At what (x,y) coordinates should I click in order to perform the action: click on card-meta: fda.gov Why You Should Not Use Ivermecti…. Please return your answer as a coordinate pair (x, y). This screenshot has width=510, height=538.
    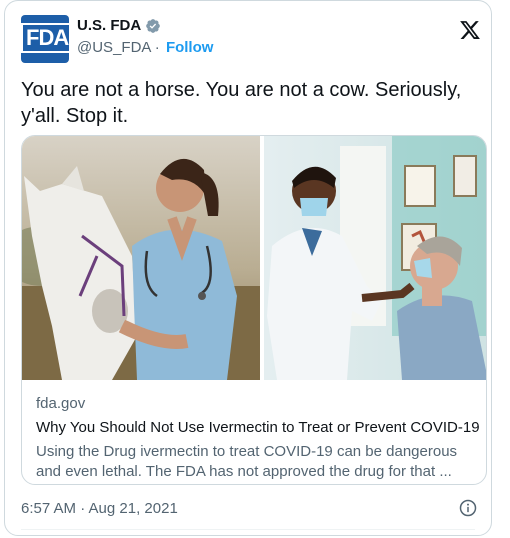
    Looking at the image, I should click on (258, 438).